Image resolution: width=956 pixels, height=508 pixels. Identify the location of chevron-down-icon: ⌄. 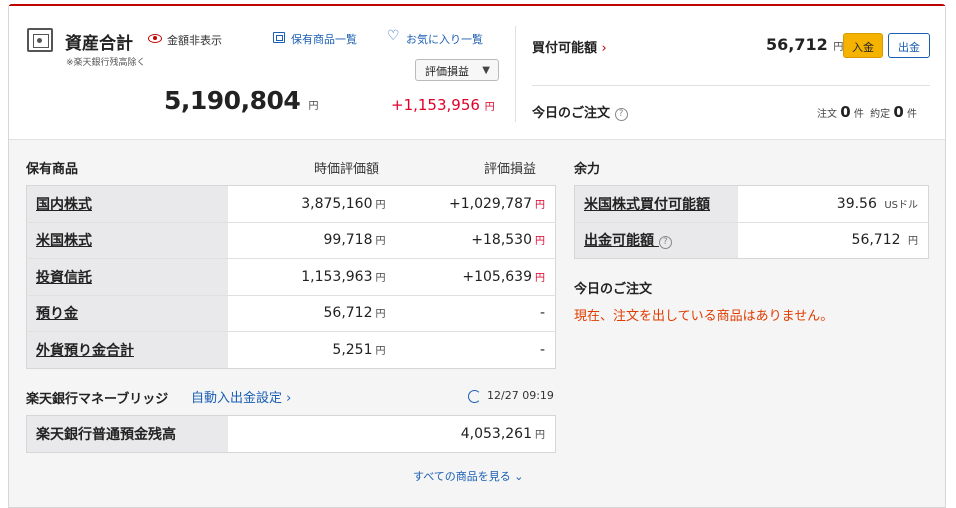
(519, 476).